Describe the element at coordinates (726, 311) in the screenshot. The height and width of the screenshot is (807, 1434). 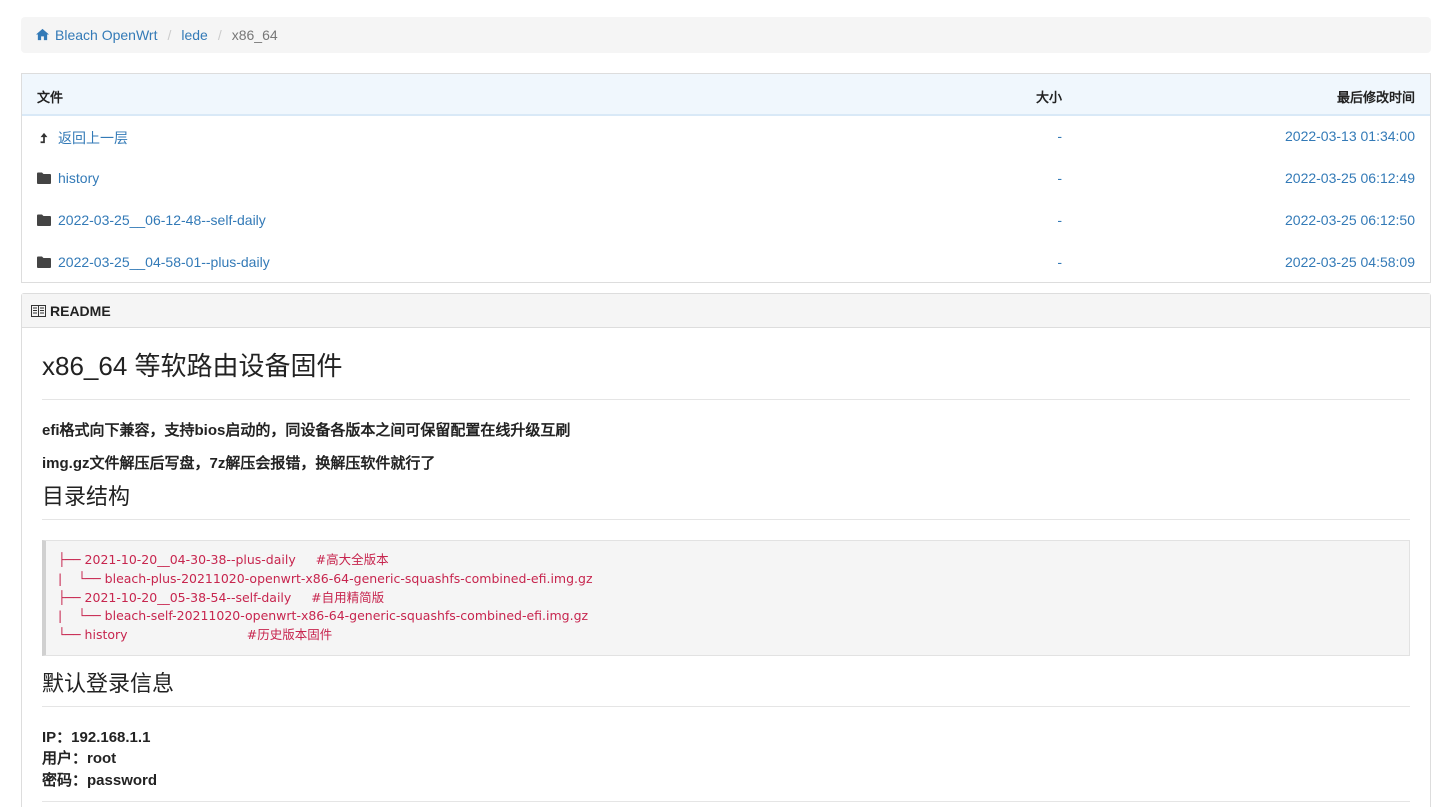
I see `readme-header: README` at that location.